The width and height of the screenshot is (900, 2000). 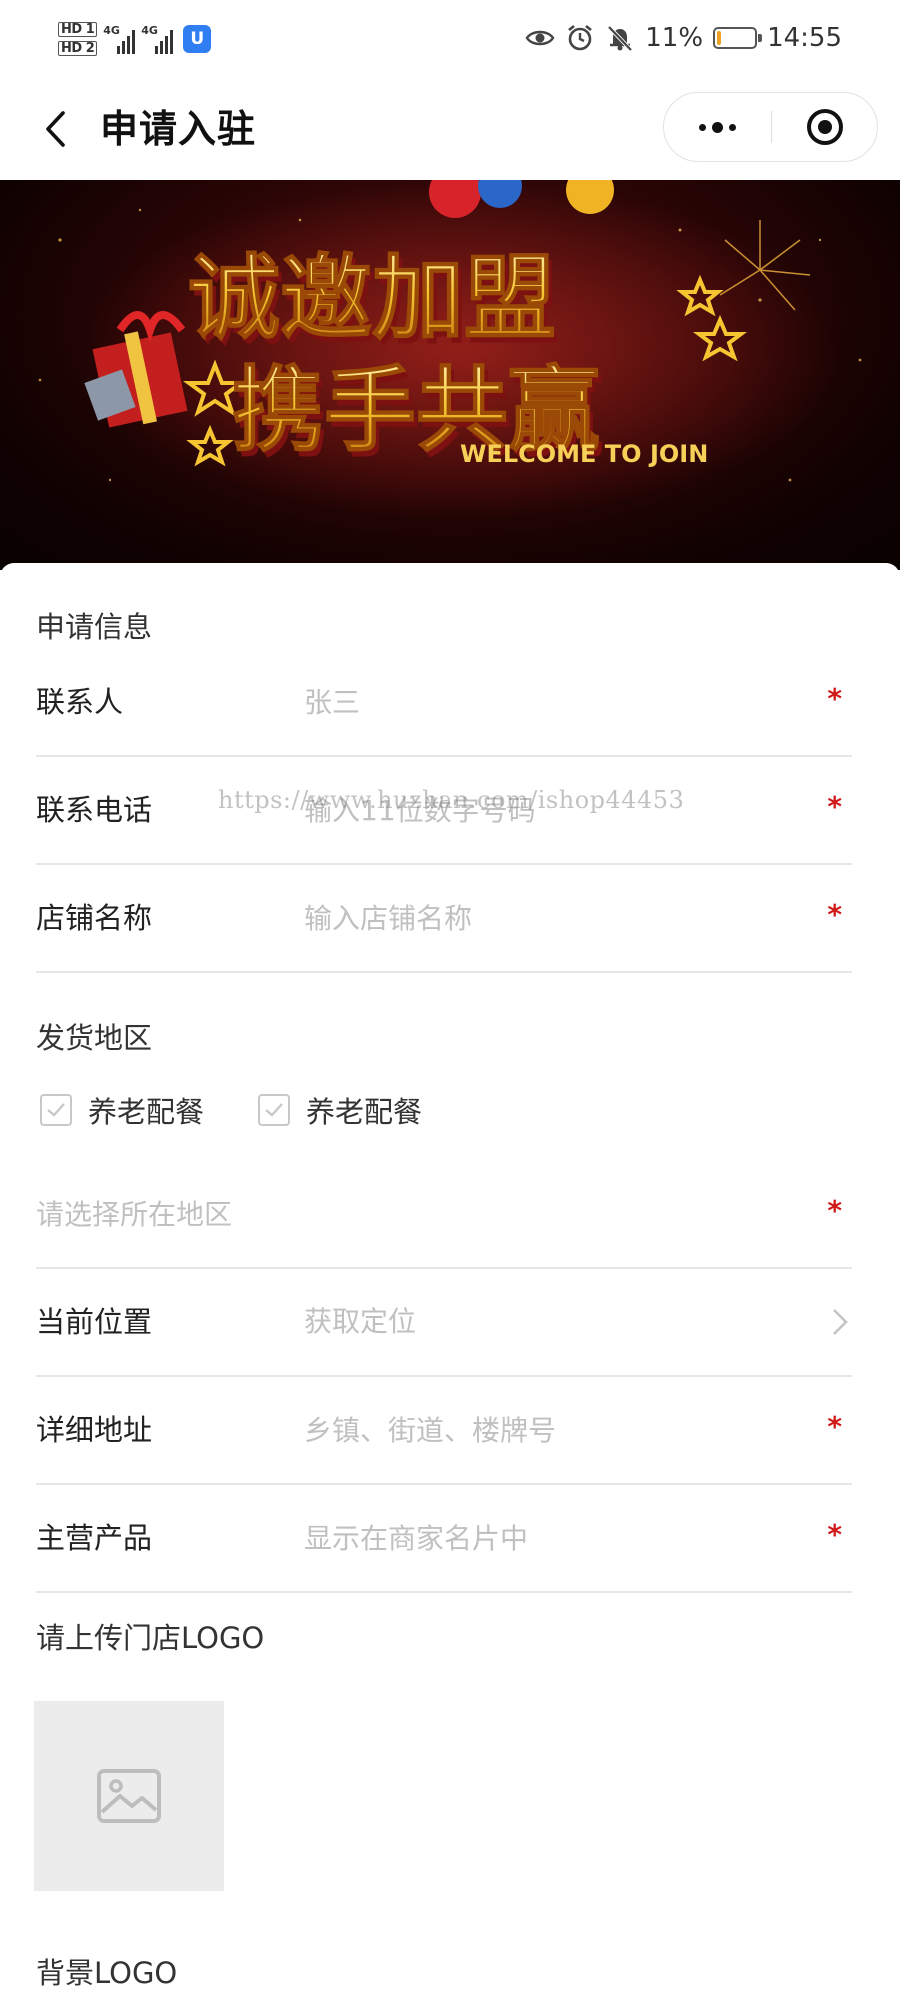 What do you see at coordinates (416, 1214) in the screenshot?
I see `region-picker` at bounding box center [416, 1214].